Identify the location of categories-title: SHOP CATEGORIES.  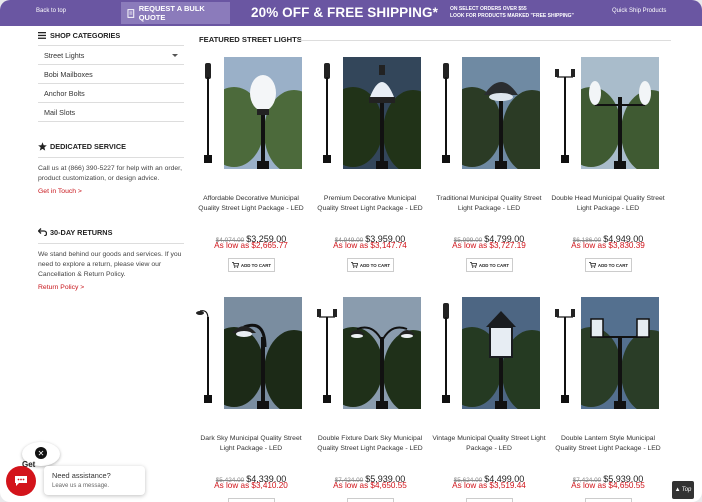
(85, 35).